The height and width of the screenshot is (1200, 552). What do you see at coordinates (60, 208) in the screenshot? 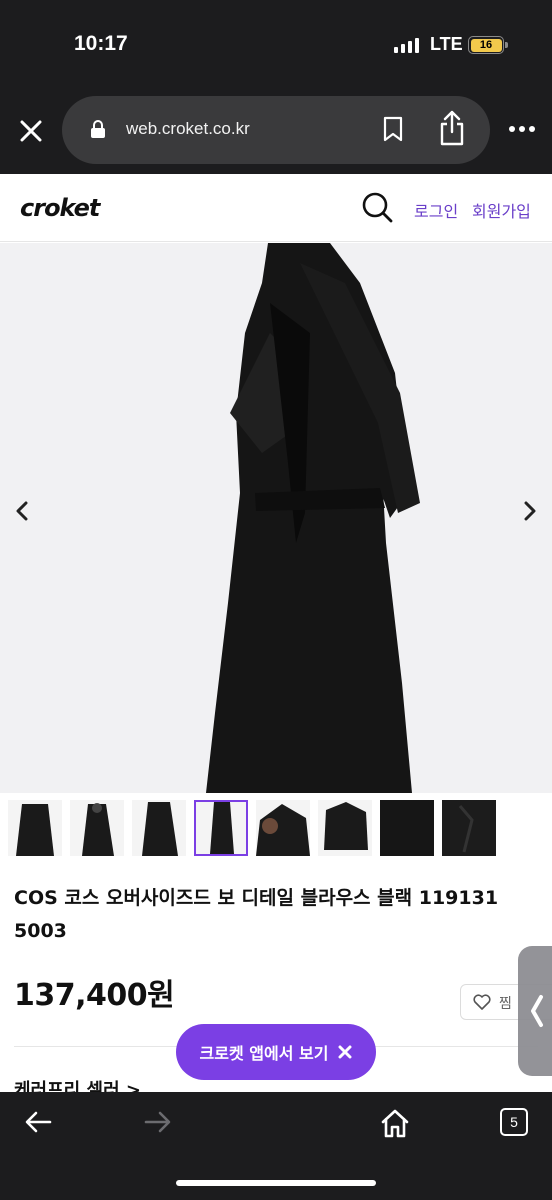
I see `site-logo: croket` at bounding box center [60, 208].